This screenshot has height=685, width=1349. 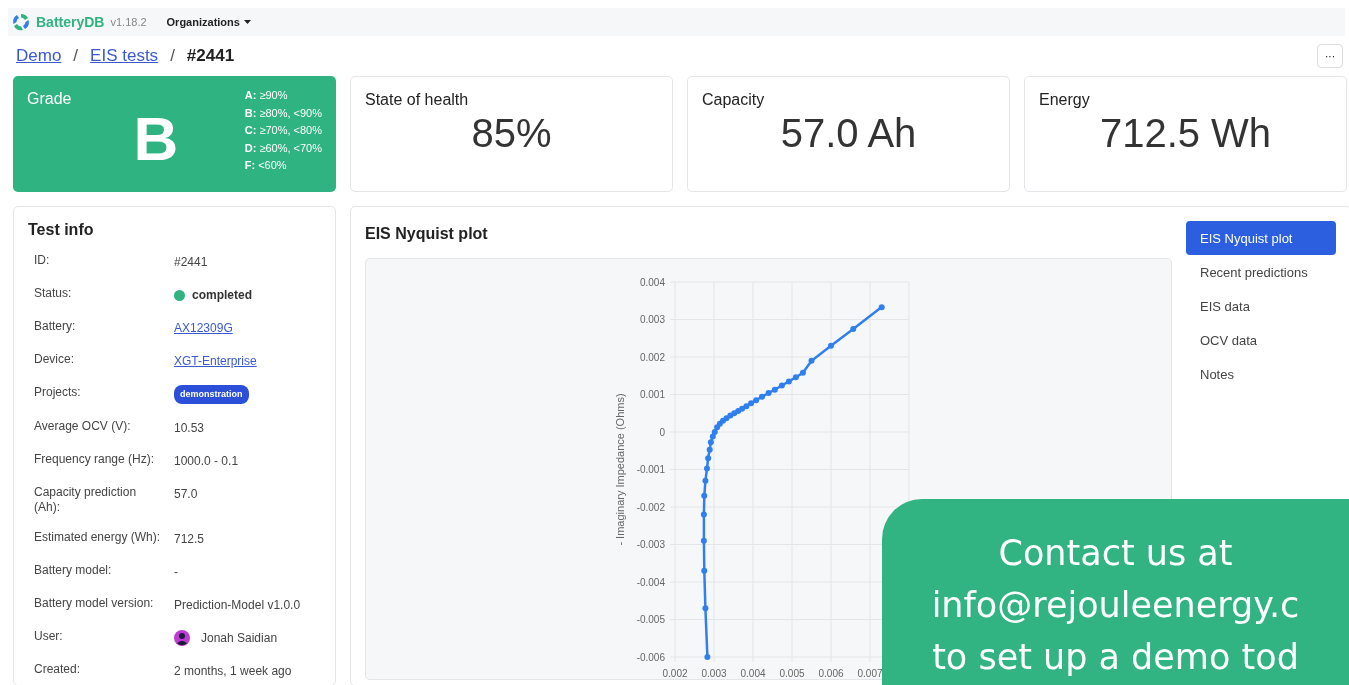 What do you see at coordinates (42, 261) in the screenshot?
I see `field-label: ID:` at bounding box center [42, 261].